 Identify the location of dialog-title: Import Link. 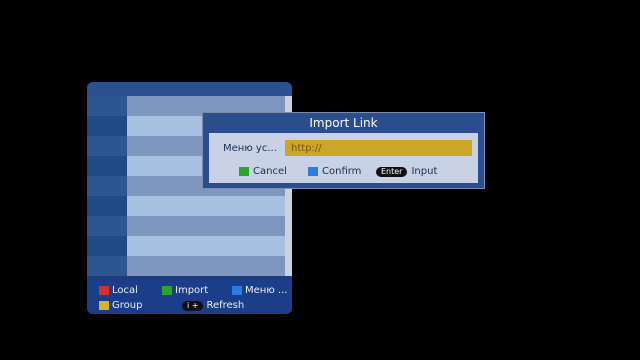
(343, 123).